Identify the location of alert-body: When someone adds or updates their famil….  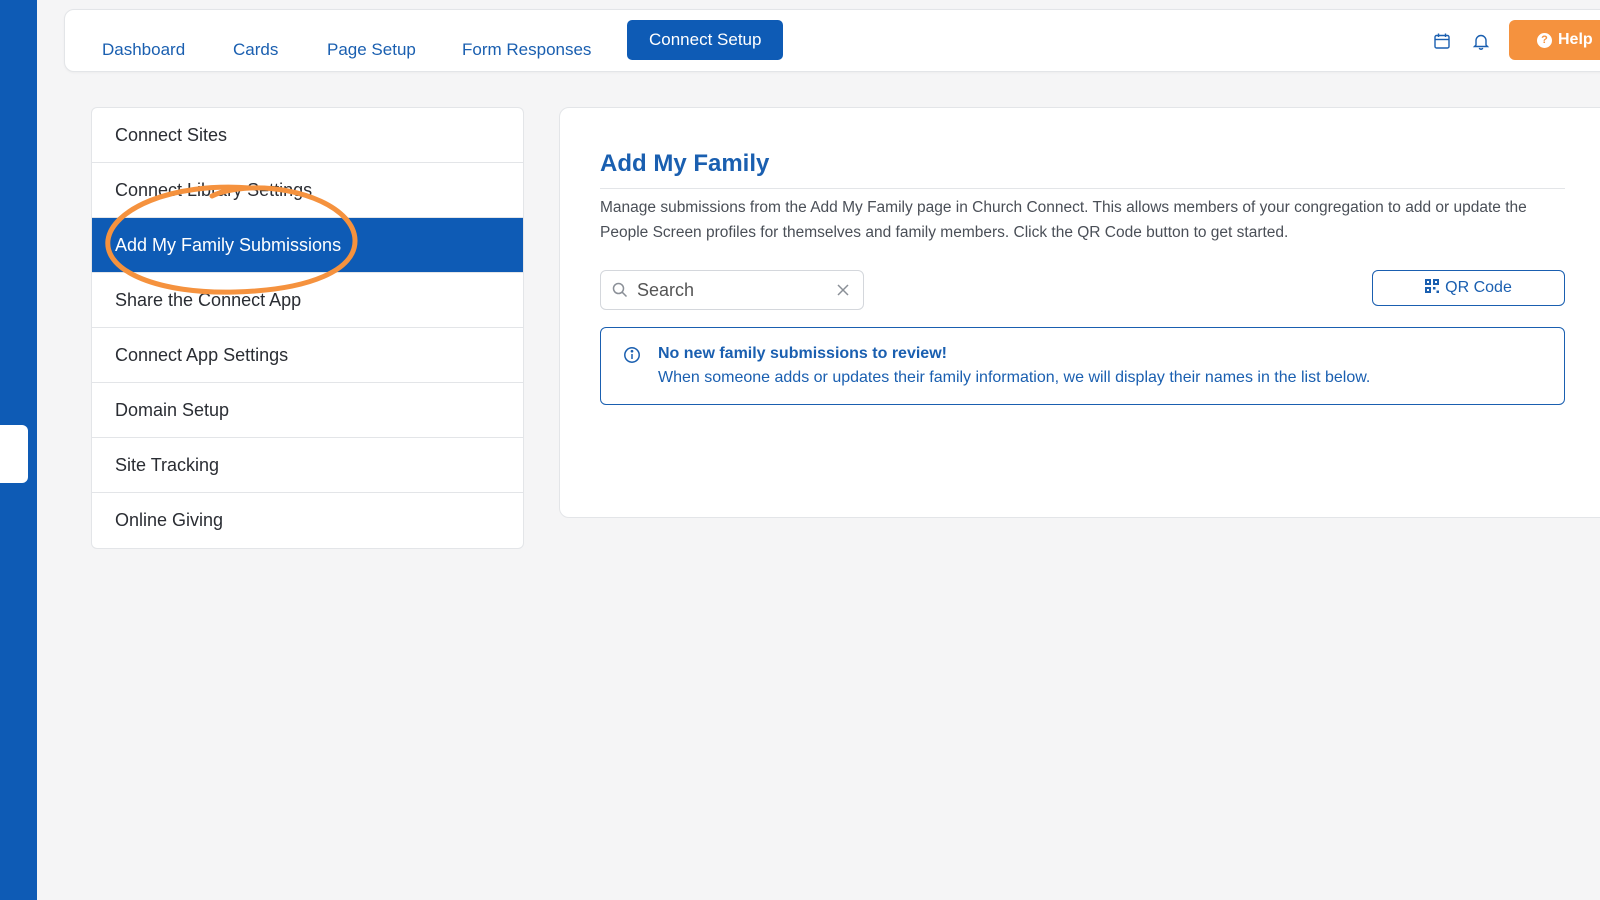
(1014, 377).